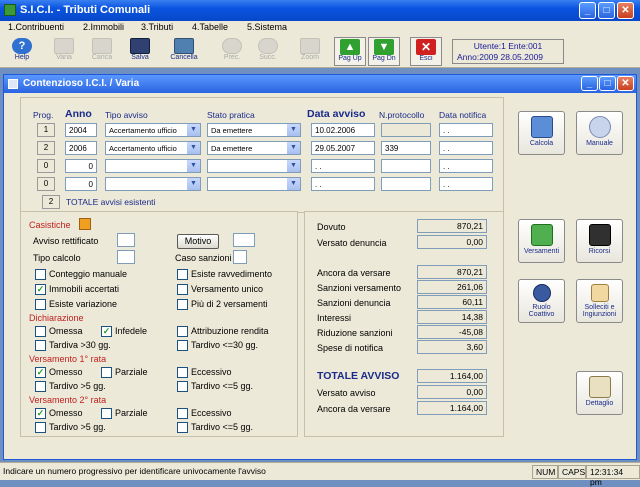  Describe the element at coordinates (81, 166) in the screenshot. I see `row-3-anno: 0` at that location.